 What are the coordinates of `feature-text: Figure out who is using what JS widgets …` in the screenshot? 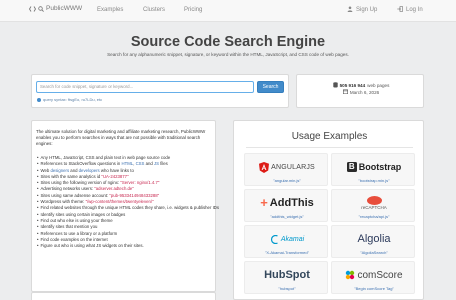 It's located at (92, 246).